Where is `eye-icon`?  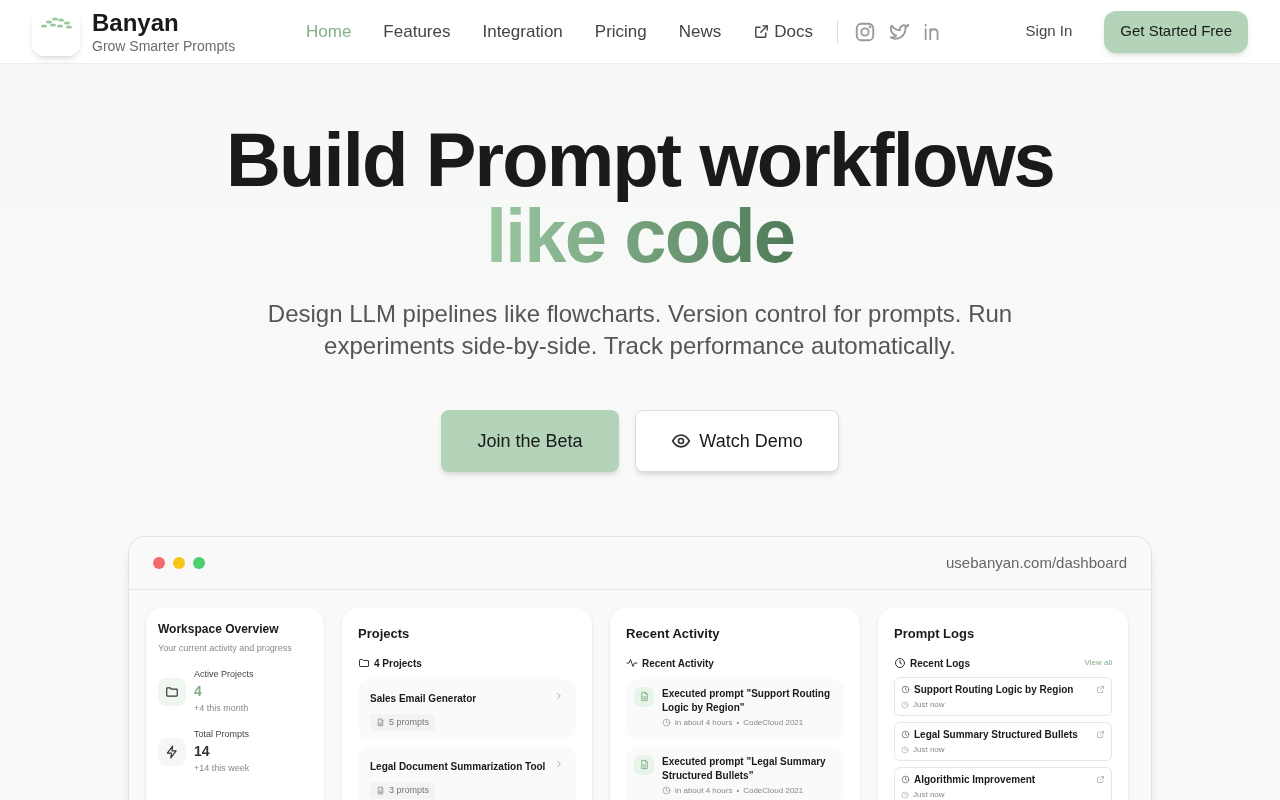
eye-icon is located at coordinates (681, 441).